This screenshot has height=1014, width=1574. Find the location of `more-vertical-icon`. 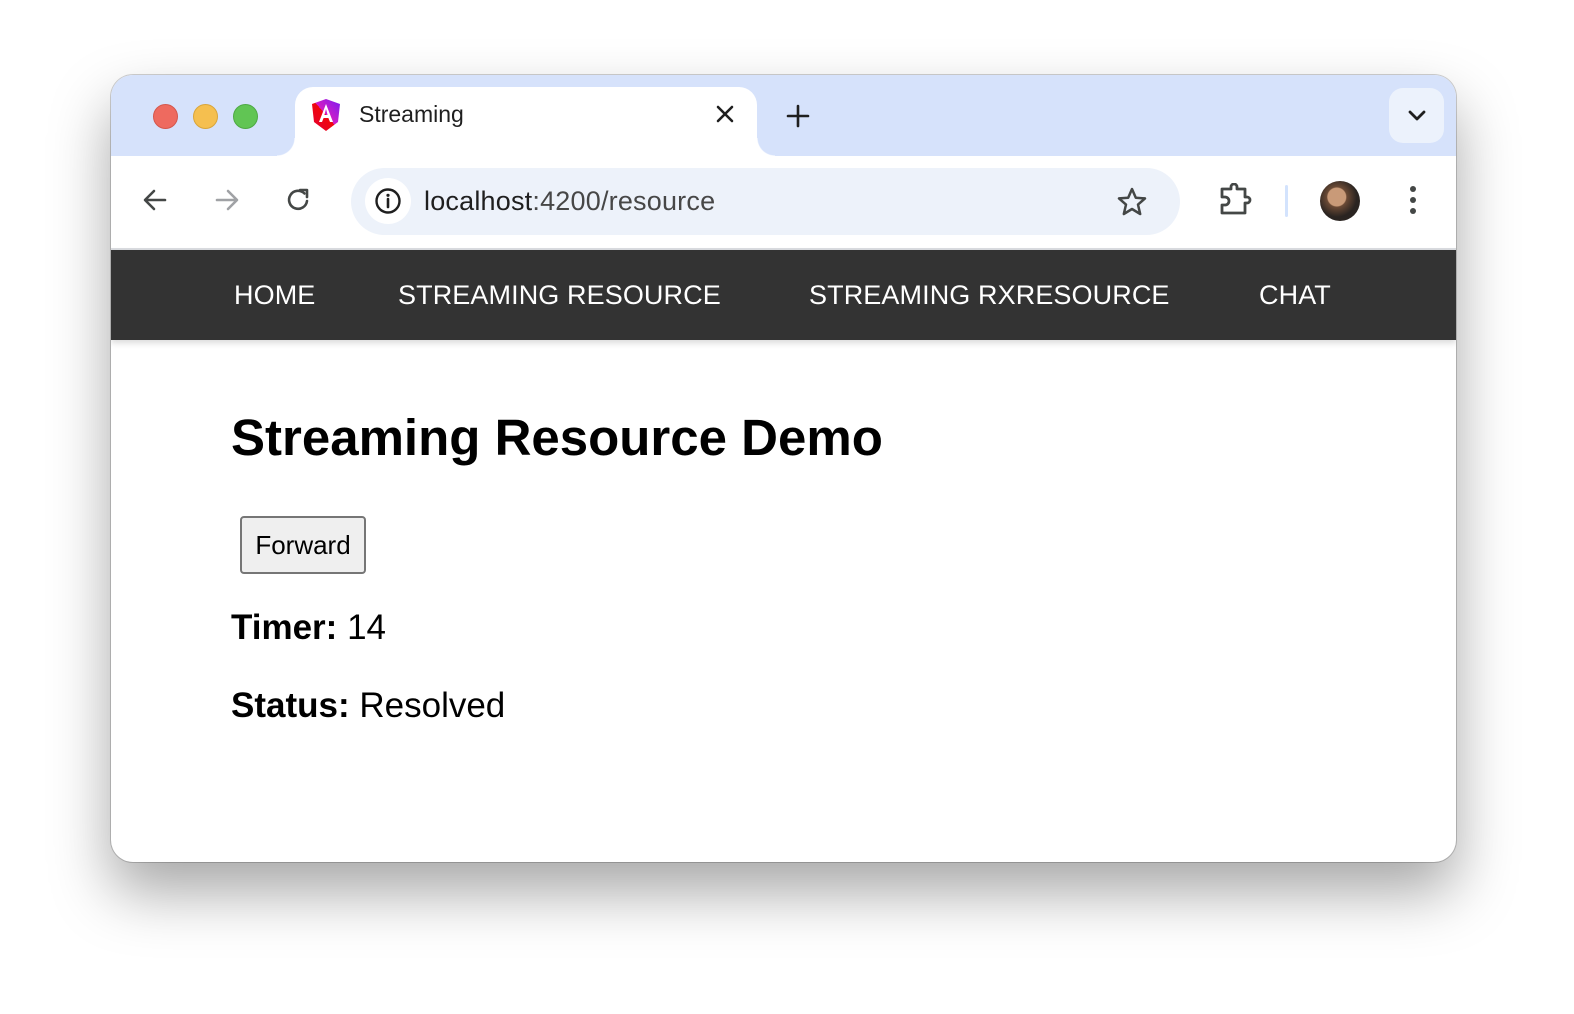

more-vertical-icon is located at coordinates (1413, 200).